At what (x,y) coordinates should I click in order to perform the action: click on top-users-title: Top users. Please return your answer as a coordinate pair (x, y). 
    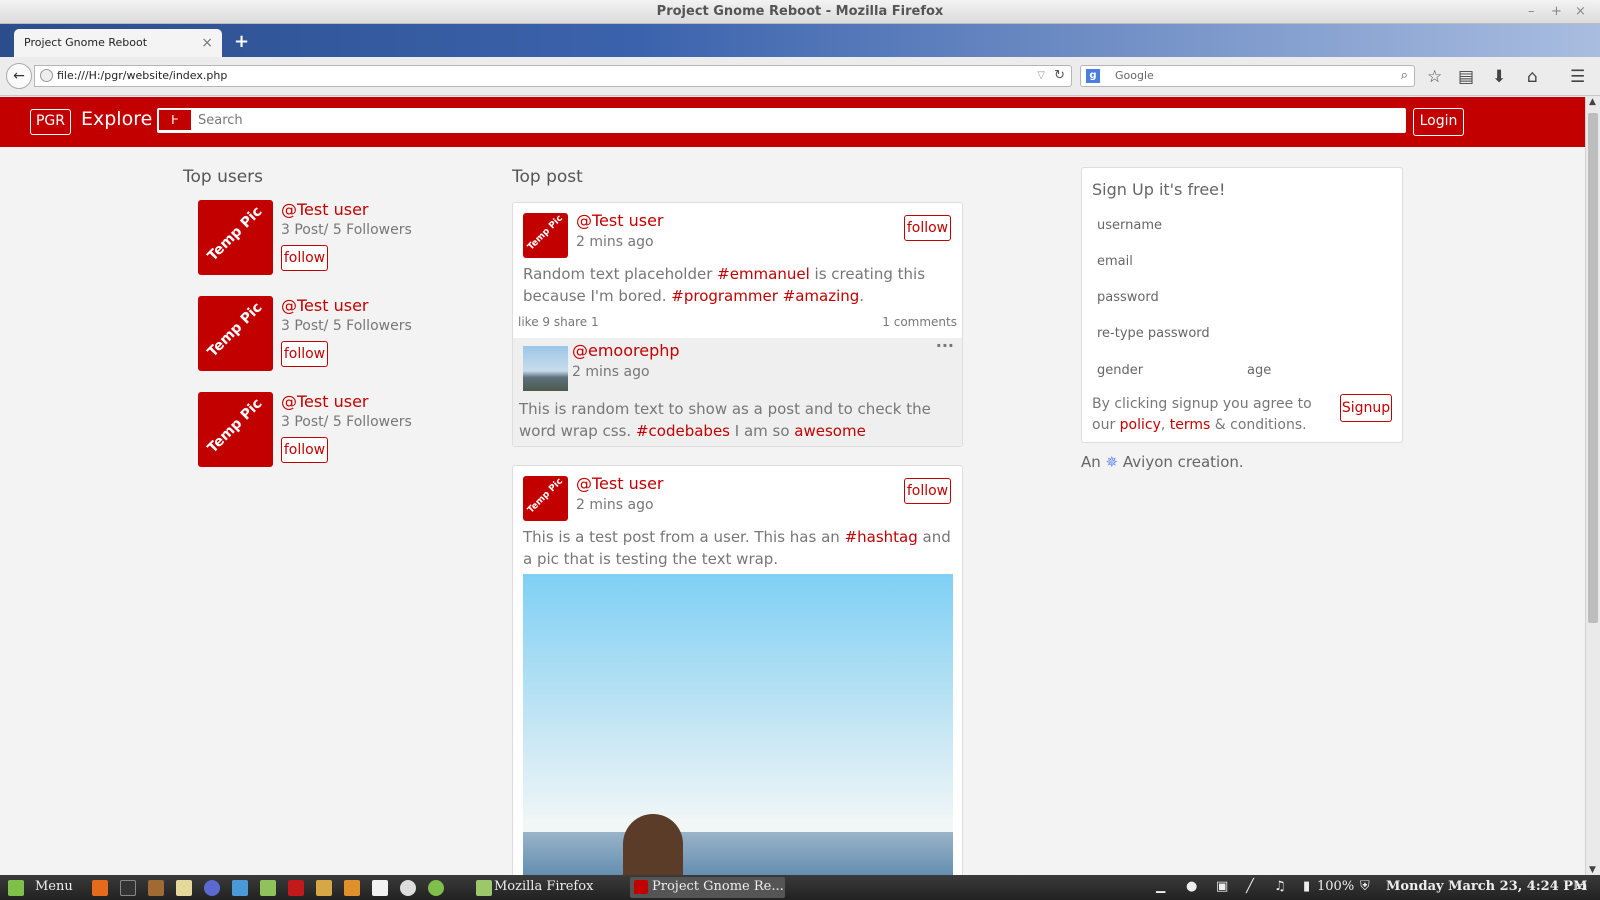
    Looking at the image, I should click on (223, 177).